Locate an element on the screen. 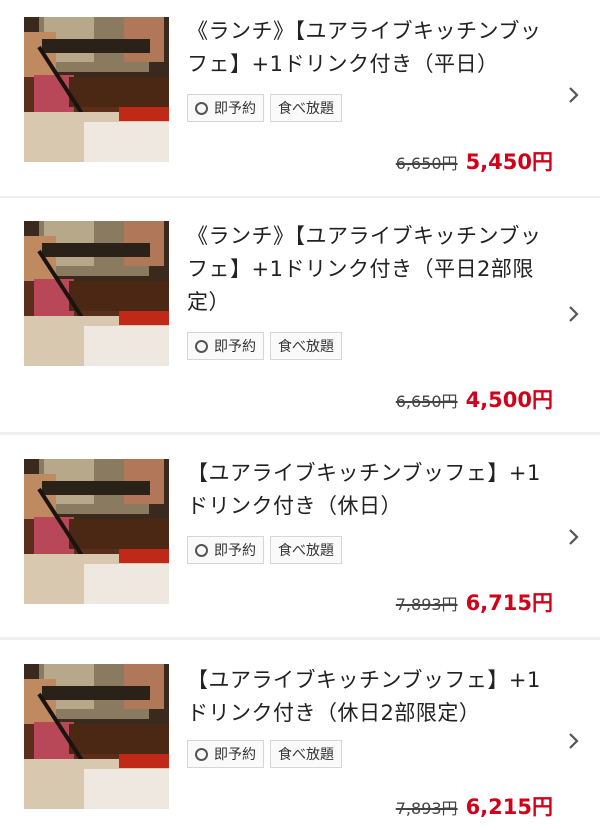  discount-price: 6,215円 is located at coordinates (509, 807).